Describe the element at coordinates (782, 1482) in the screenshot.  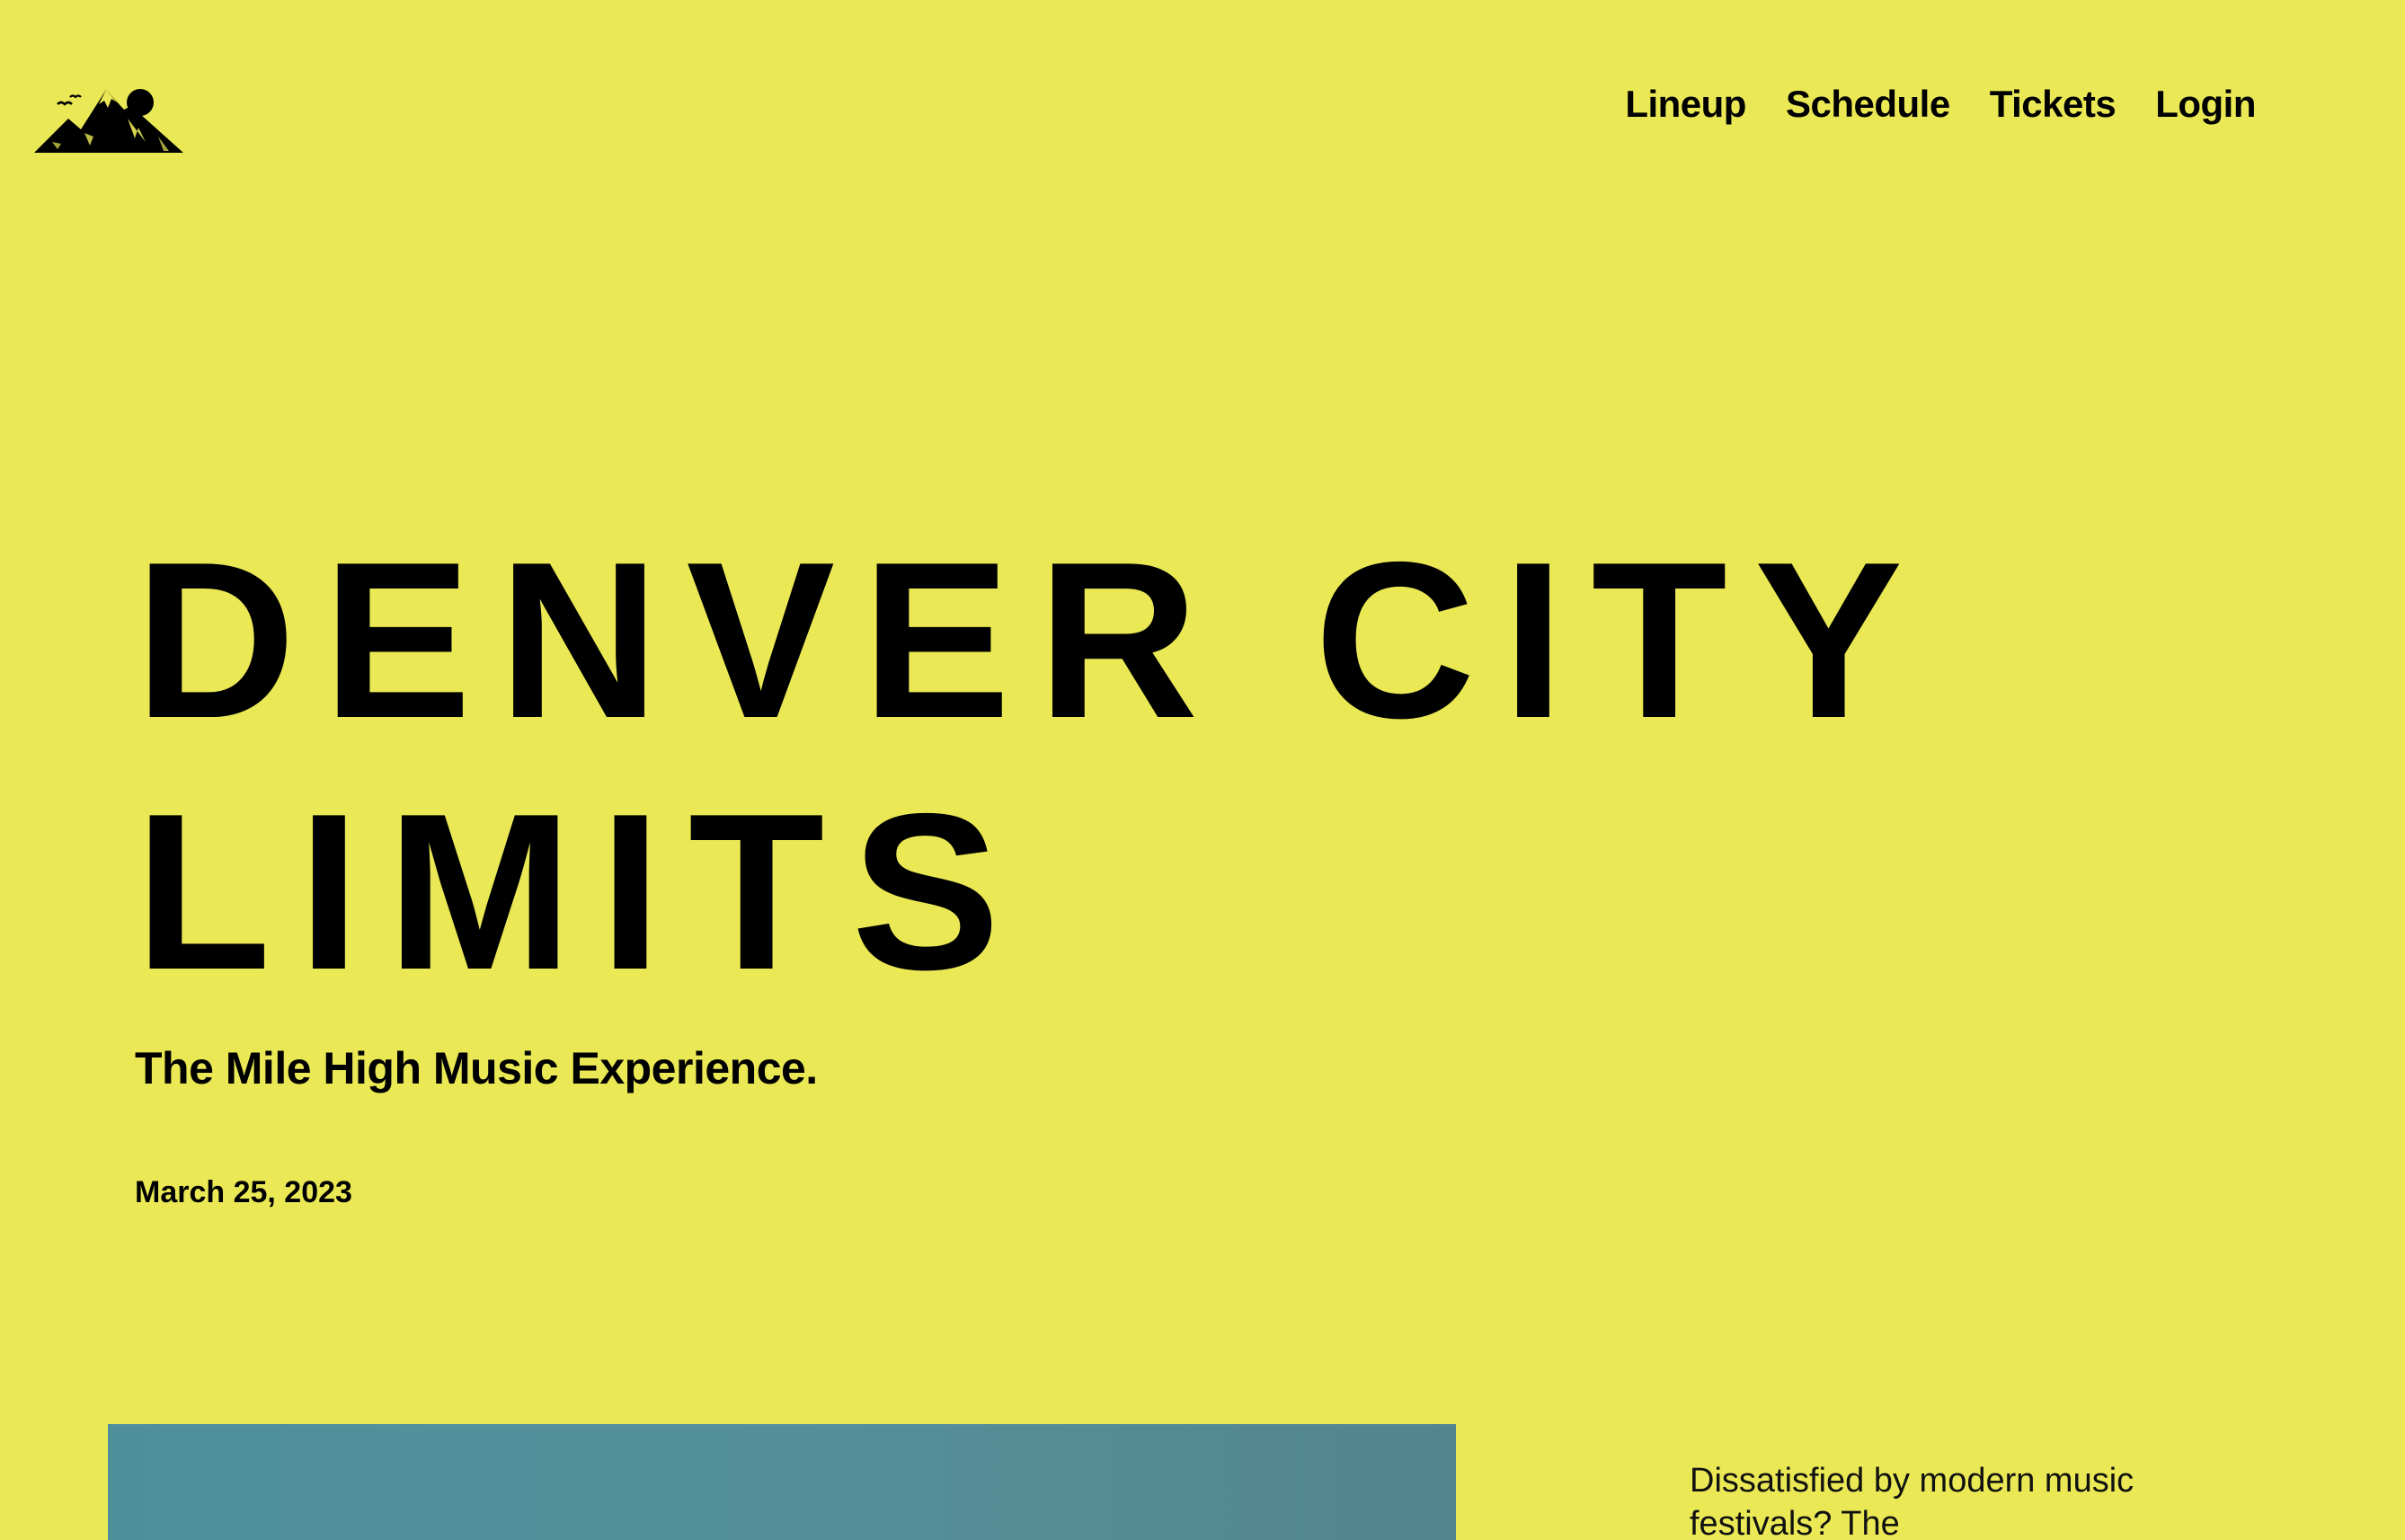
I see `hero-photo` at that location.